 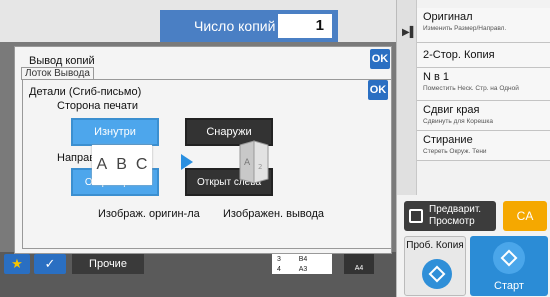 I want to click on tray-4-size: A3, so click(x=303, y=269).